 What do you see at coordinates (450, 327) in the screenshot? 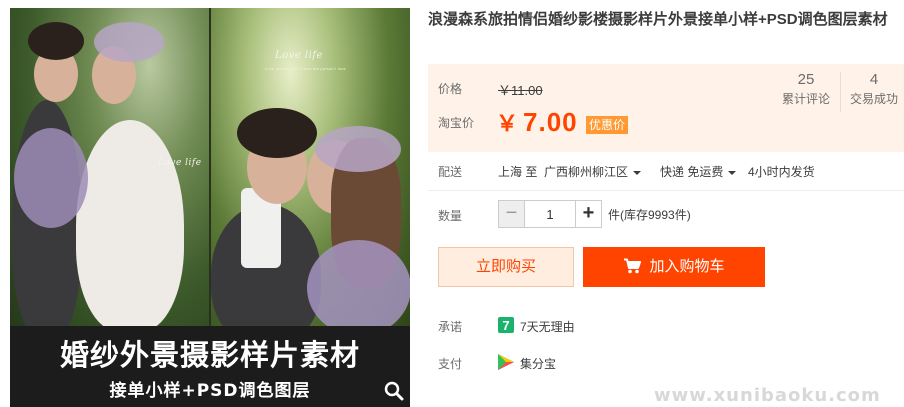
I see `promise-label: 承诺` at bounding box center [450, 327].